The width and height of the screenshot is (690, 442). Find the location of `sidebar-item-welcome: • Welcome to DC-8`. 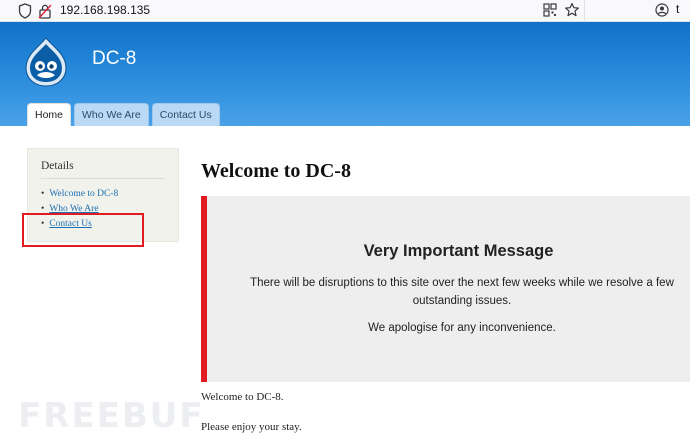

sidebar-item-welcome: • Welcome to DC-8 is located at coordinates (79, 194).